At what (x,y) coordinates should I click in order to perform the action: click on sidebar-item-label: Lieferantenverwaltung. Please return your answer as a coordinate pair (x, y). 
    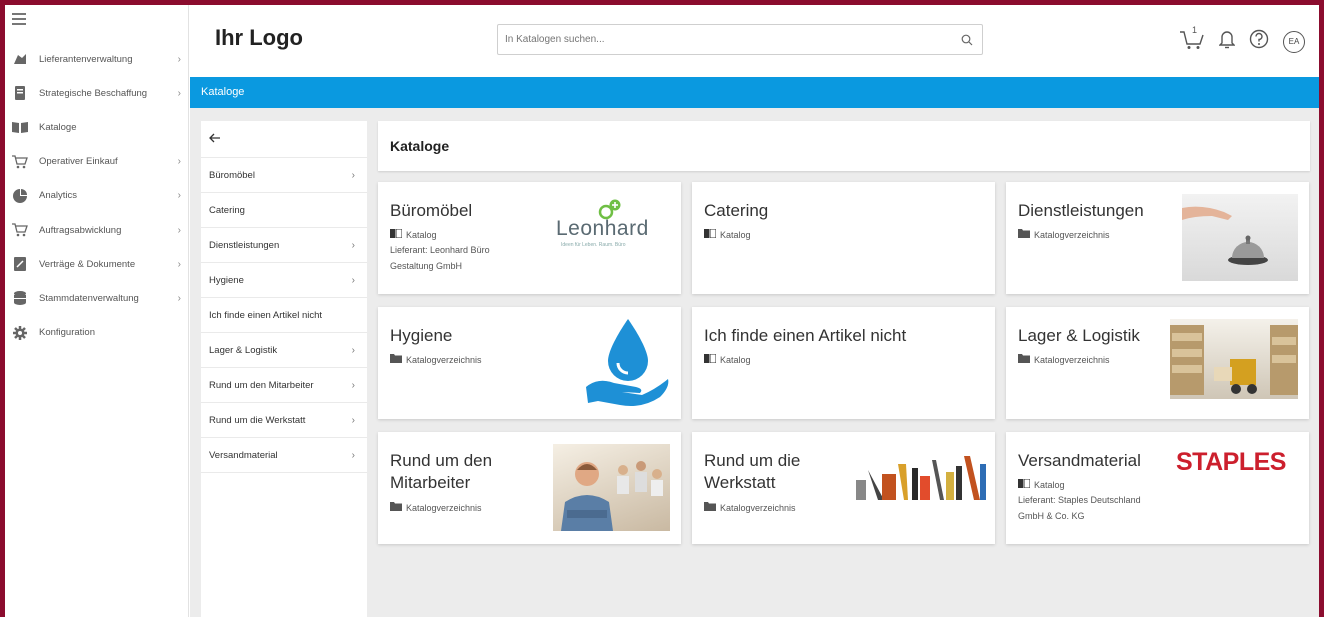
    Looking at the image, I should click on (86, 59).